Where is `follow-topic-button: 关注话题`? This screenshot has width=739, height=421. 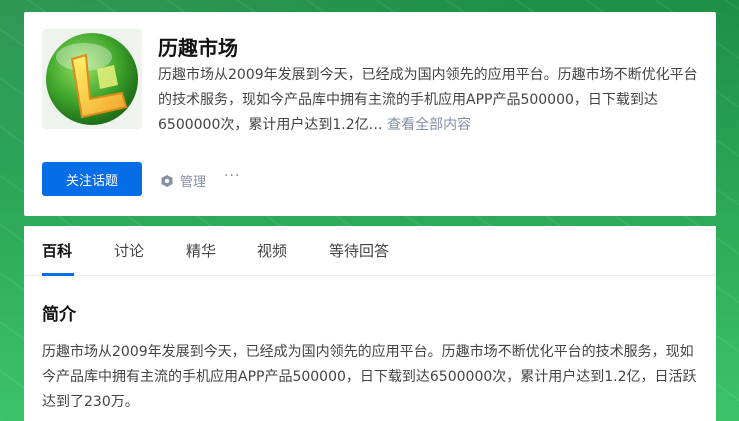 follow-topic-button: 关注话题 is located at coordinates (92, 179).